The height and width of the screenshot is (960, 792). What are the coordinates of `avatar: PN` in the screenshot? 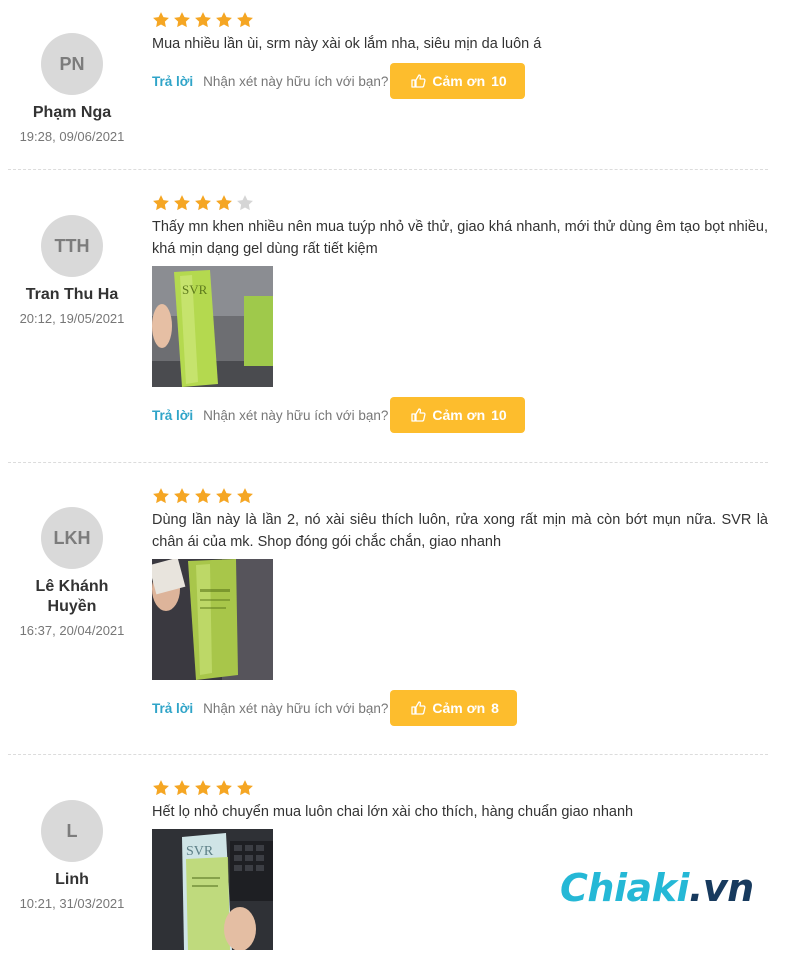 It's located at (72, 64).